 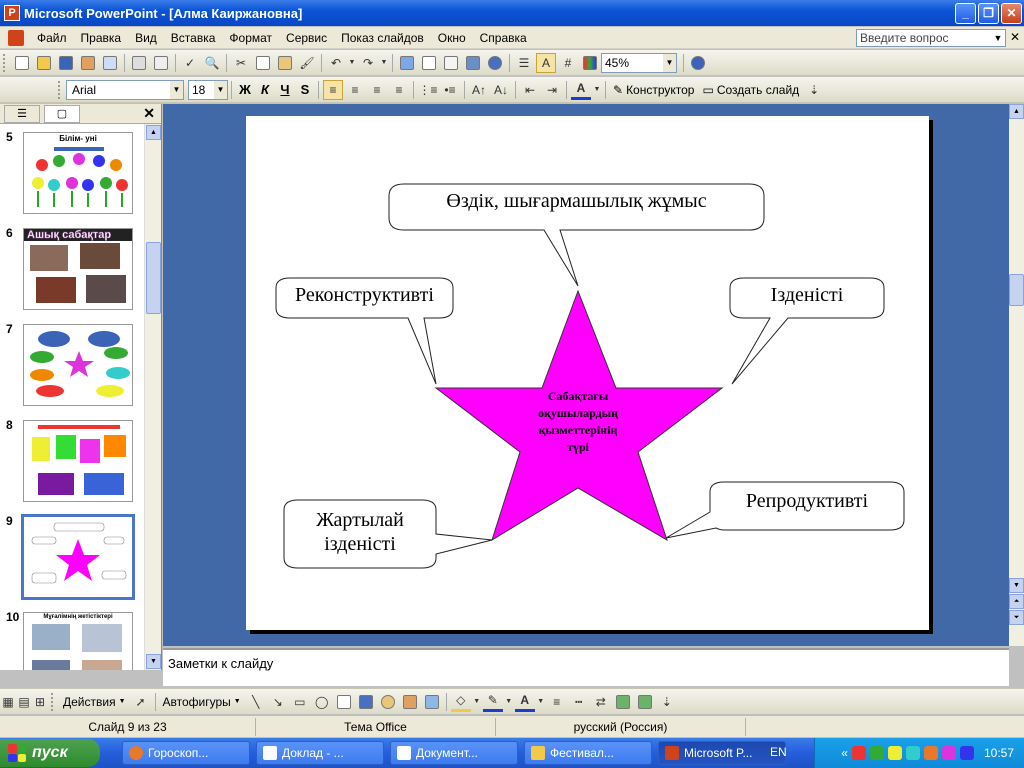 What do you see at coordinates (479, 90) in the screenshot?
I see `increase-font-icon: A↑` at bounding box center [479, 90].